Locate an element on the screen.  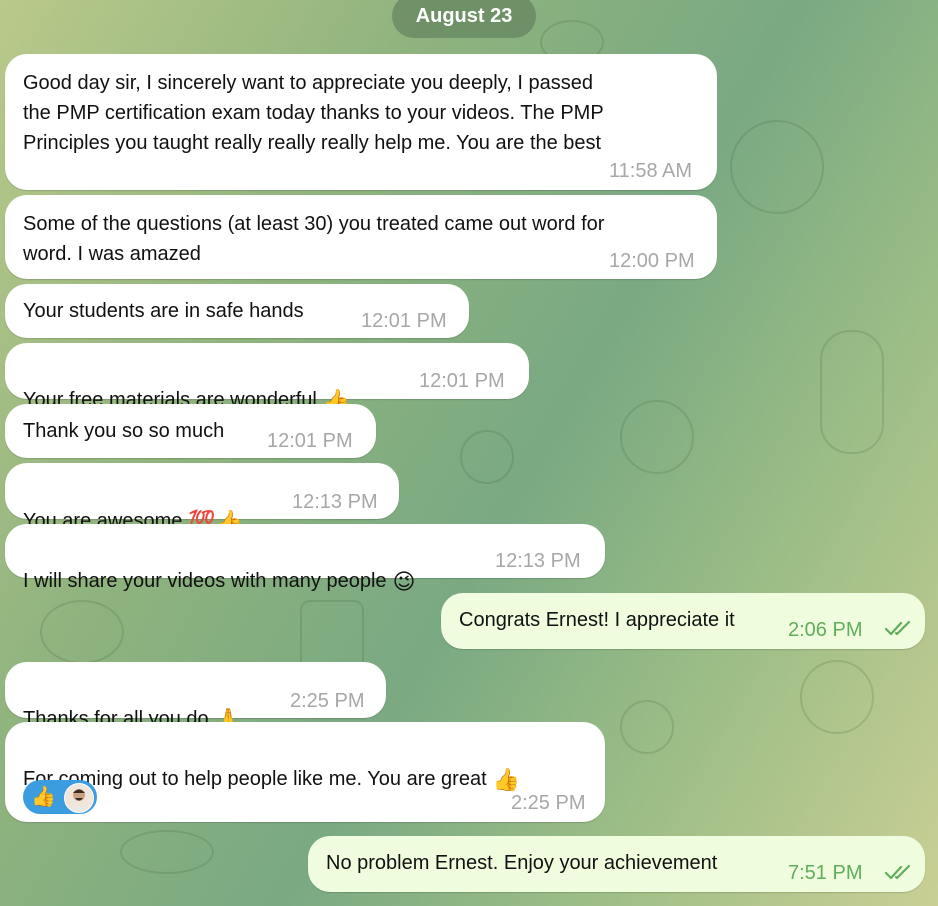
message-bubble: You are awesome 💯👍 12:13 PM is located at coordinates (202, 498).